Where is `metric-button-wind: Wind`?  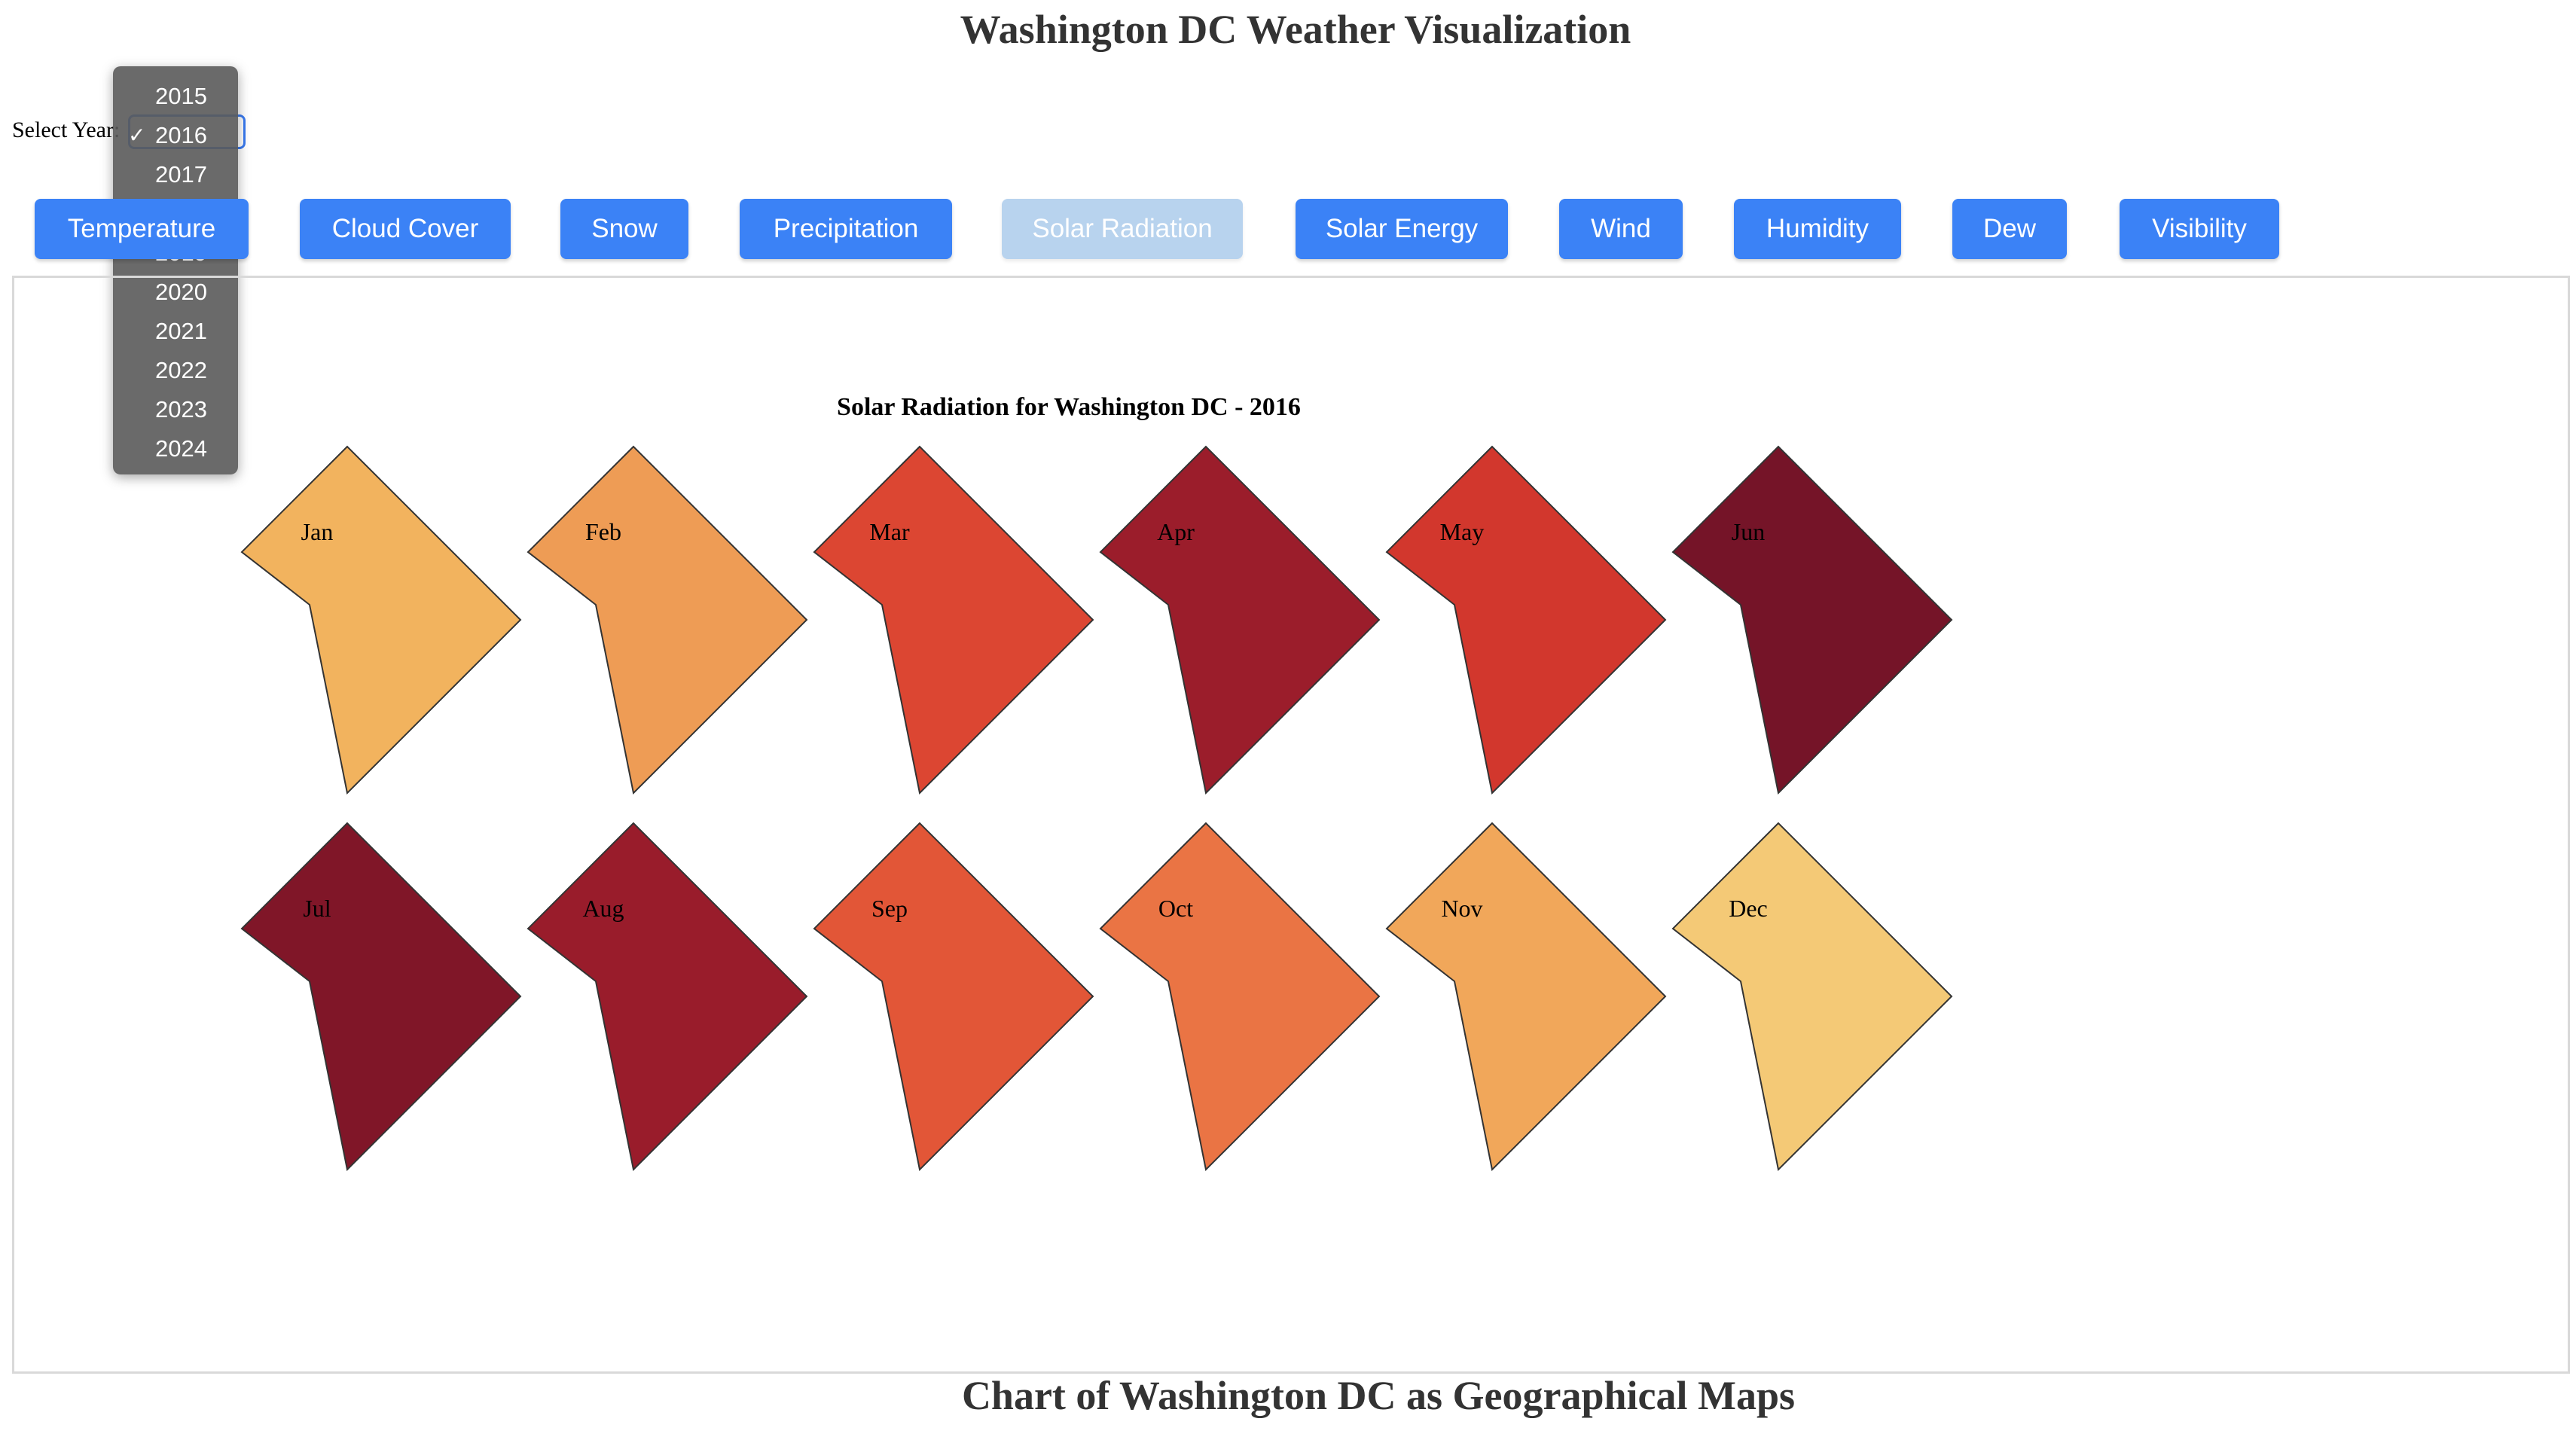
metric-button-wind: Wind is located at coordinates (1621, 229).